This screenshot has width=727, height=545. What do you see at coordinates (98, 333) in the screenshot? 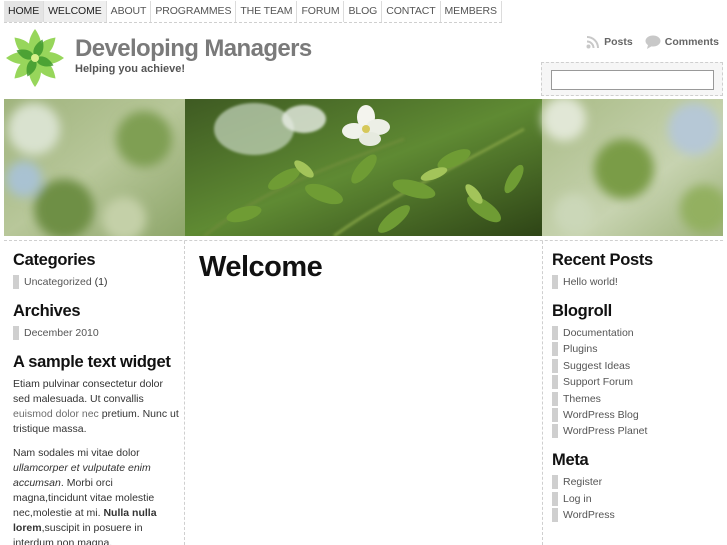
I see `archive-item: December 2010` at bounding box center [98, 333].